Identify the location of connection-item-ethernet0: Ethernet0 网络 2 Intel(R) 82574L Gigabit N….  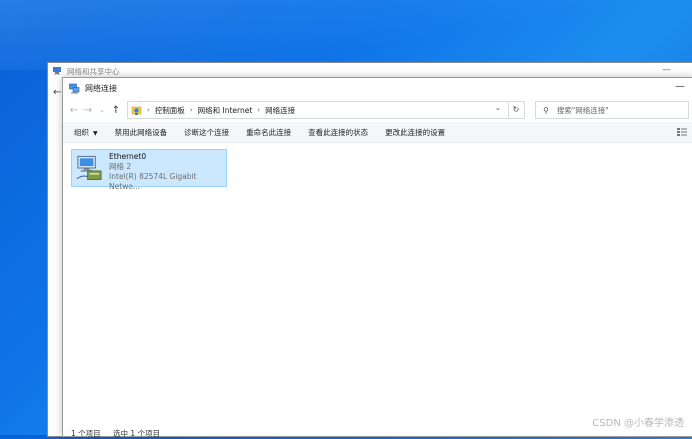
(149, 170).